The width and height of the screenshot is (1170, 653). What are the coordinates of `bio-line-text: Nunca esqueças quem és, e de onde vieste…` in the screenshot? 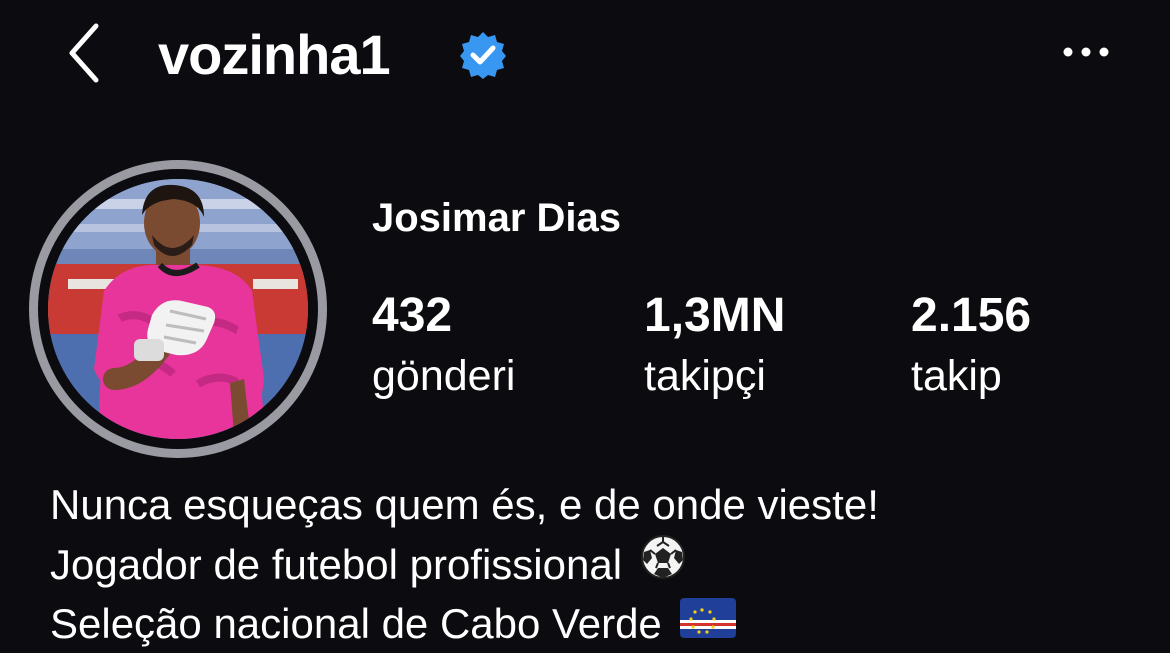 It's located at (464, 504).